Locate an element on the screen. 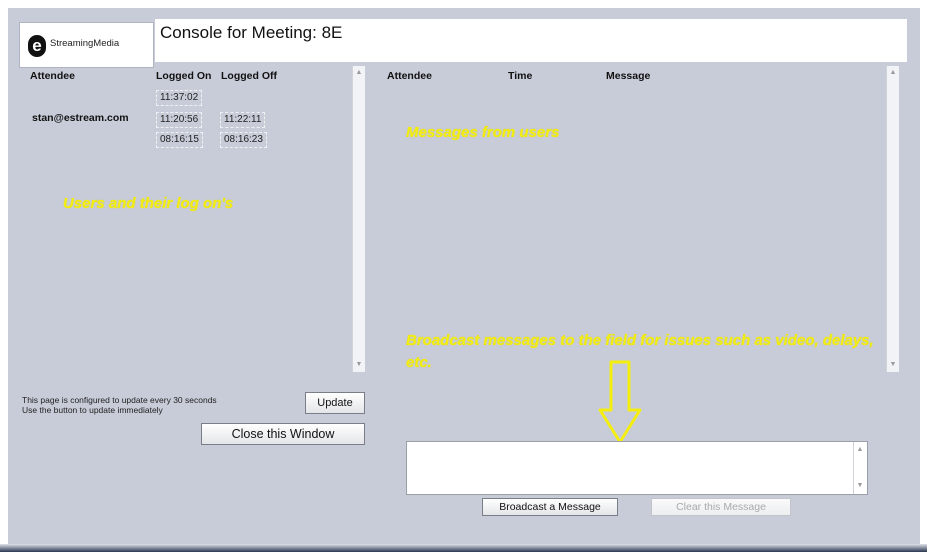 The height and width of the screenshot is (552, 927). logged-on-cell: 11:20:56 is located at coordinates (179, 120).